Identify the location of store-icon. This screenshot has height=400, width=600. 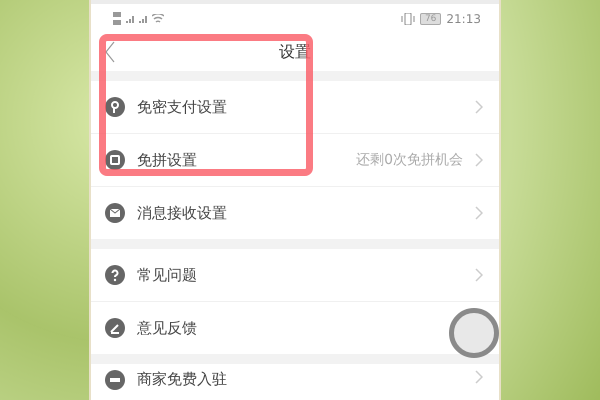
(115, 380).